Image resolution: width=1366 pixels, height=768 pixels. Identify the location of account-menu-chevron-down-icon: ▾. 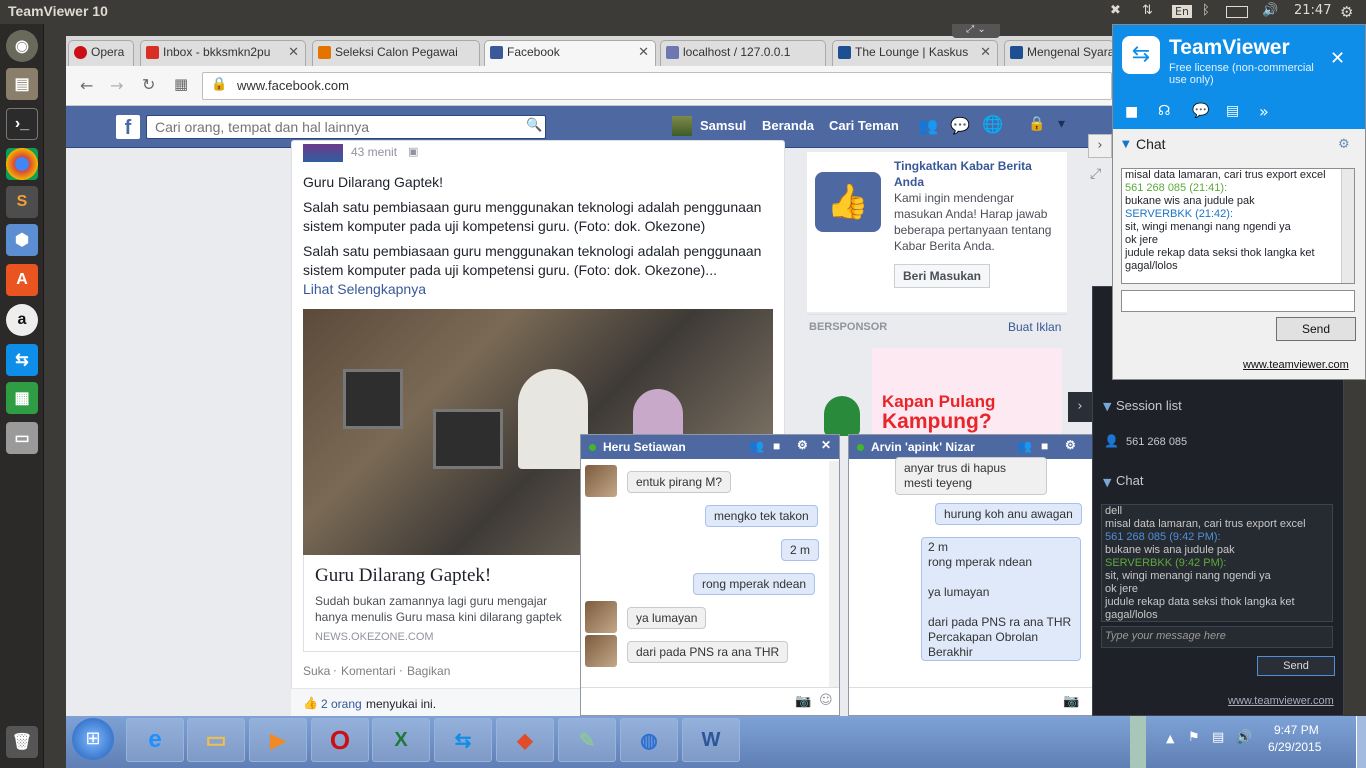
(1061, 124).